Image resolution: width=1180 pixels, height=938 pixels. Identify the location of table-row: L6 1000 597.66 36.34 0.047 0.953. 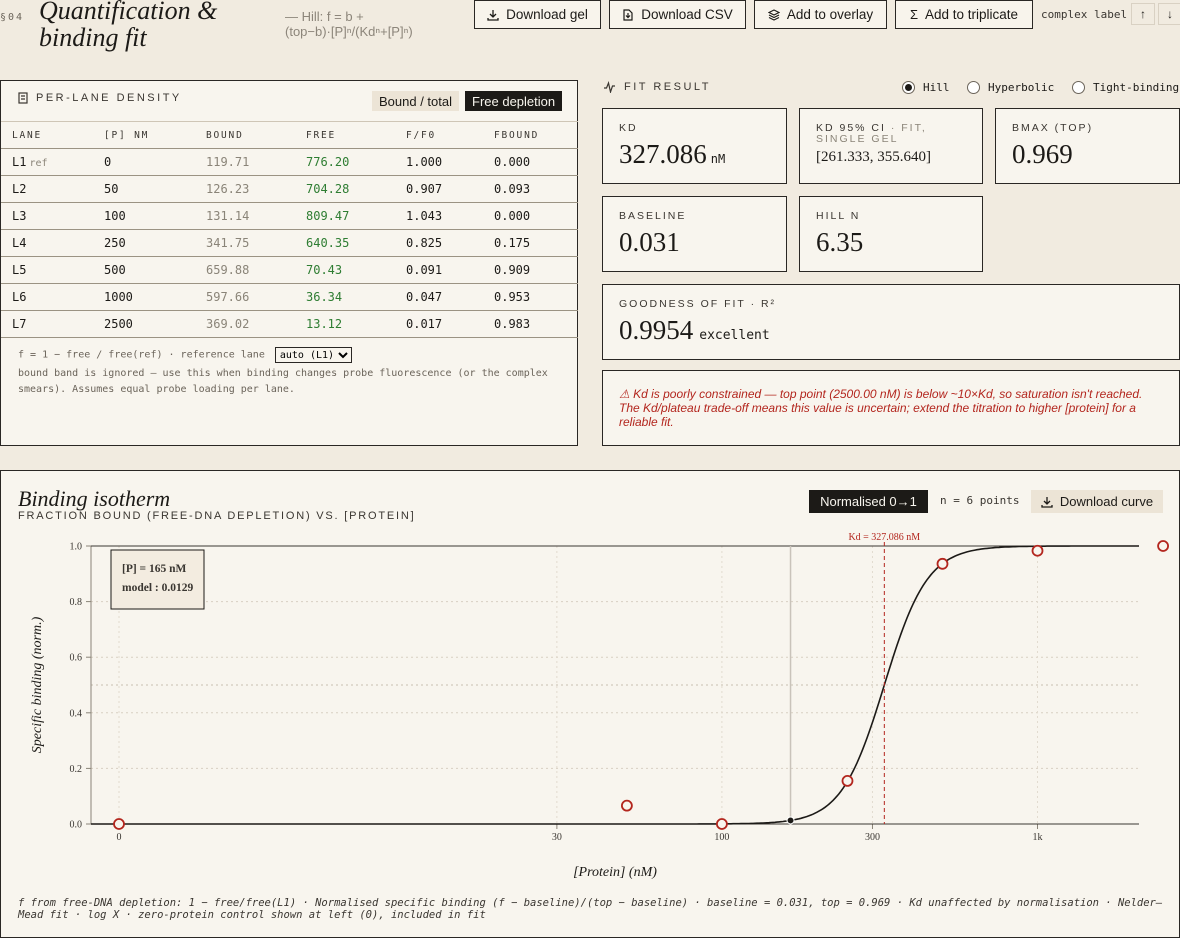
(289, 297).